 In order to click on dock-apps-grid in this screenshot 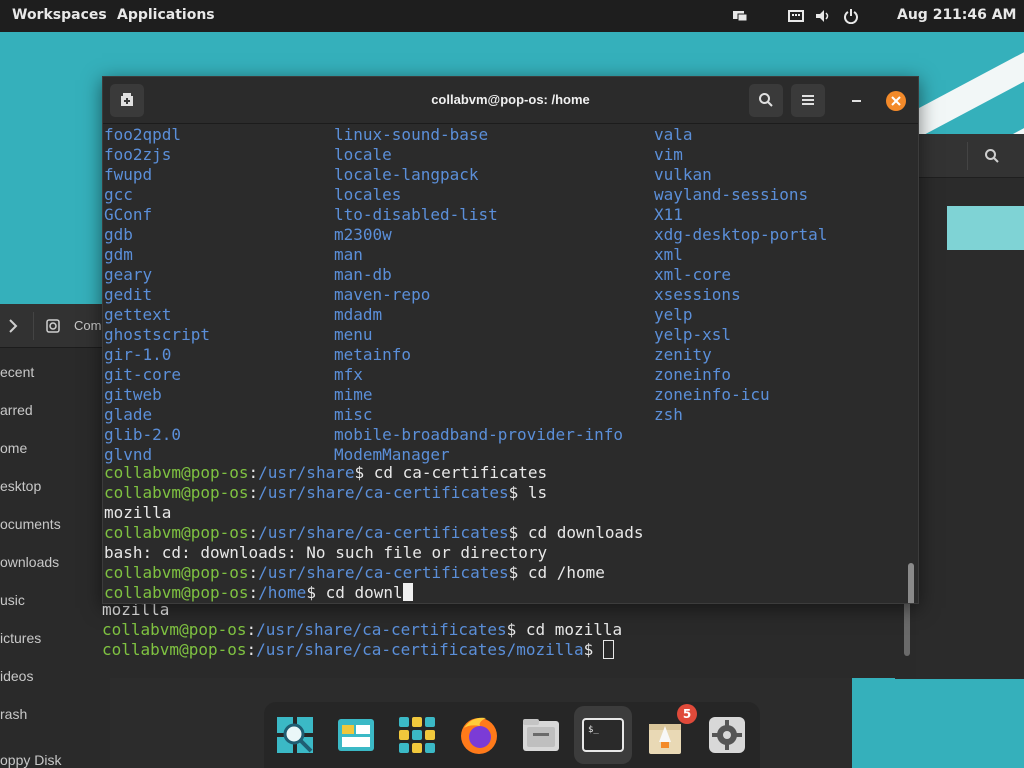, I will do `click(417, 735)`.